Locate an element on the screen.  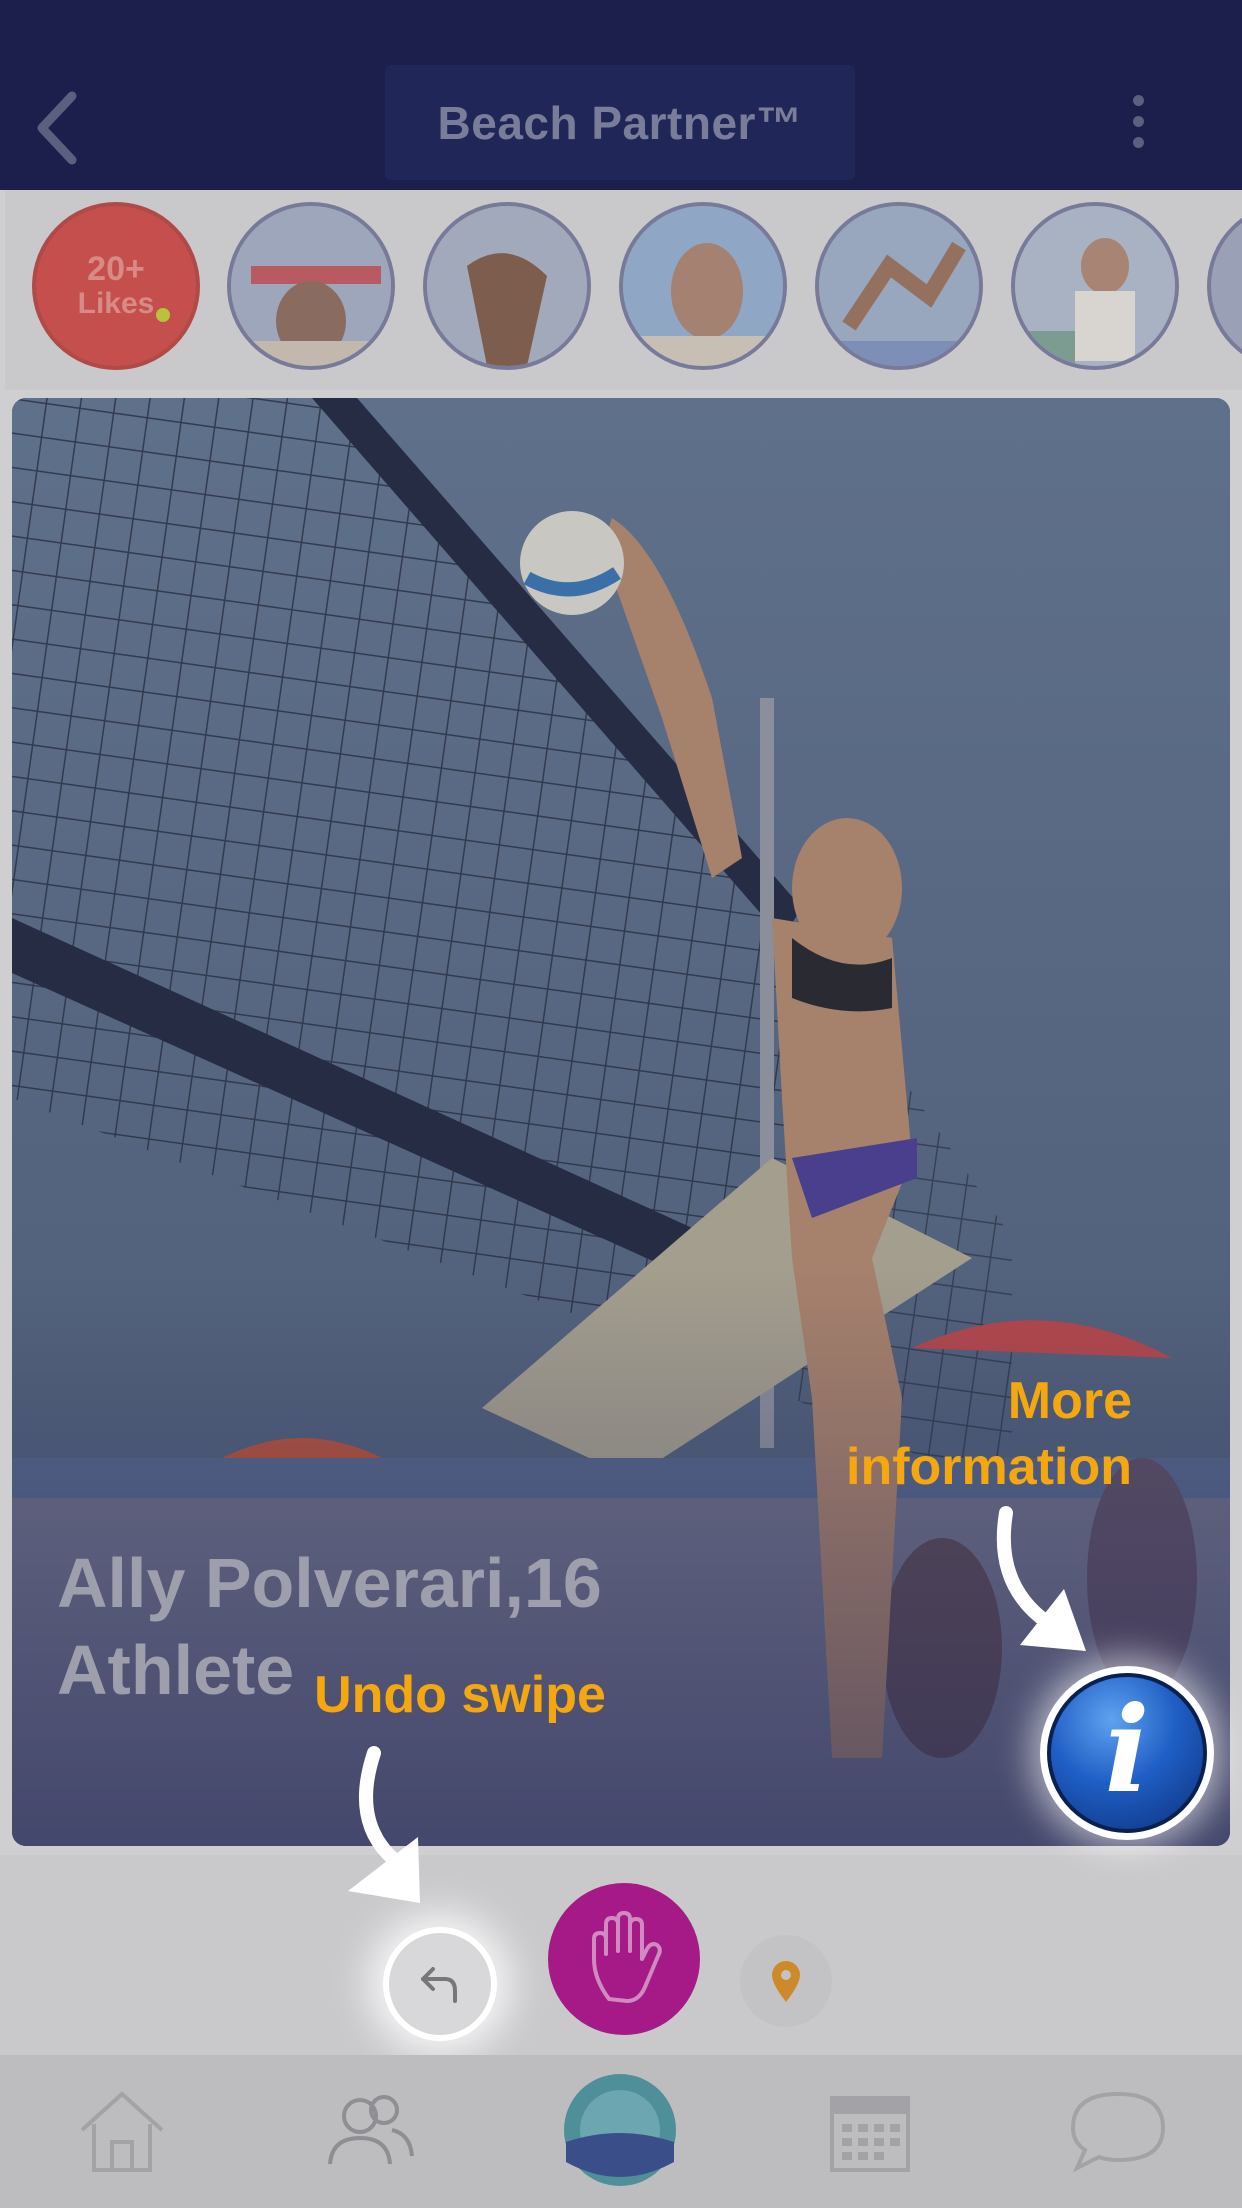
location-button is located at coordinates (786, 1981).